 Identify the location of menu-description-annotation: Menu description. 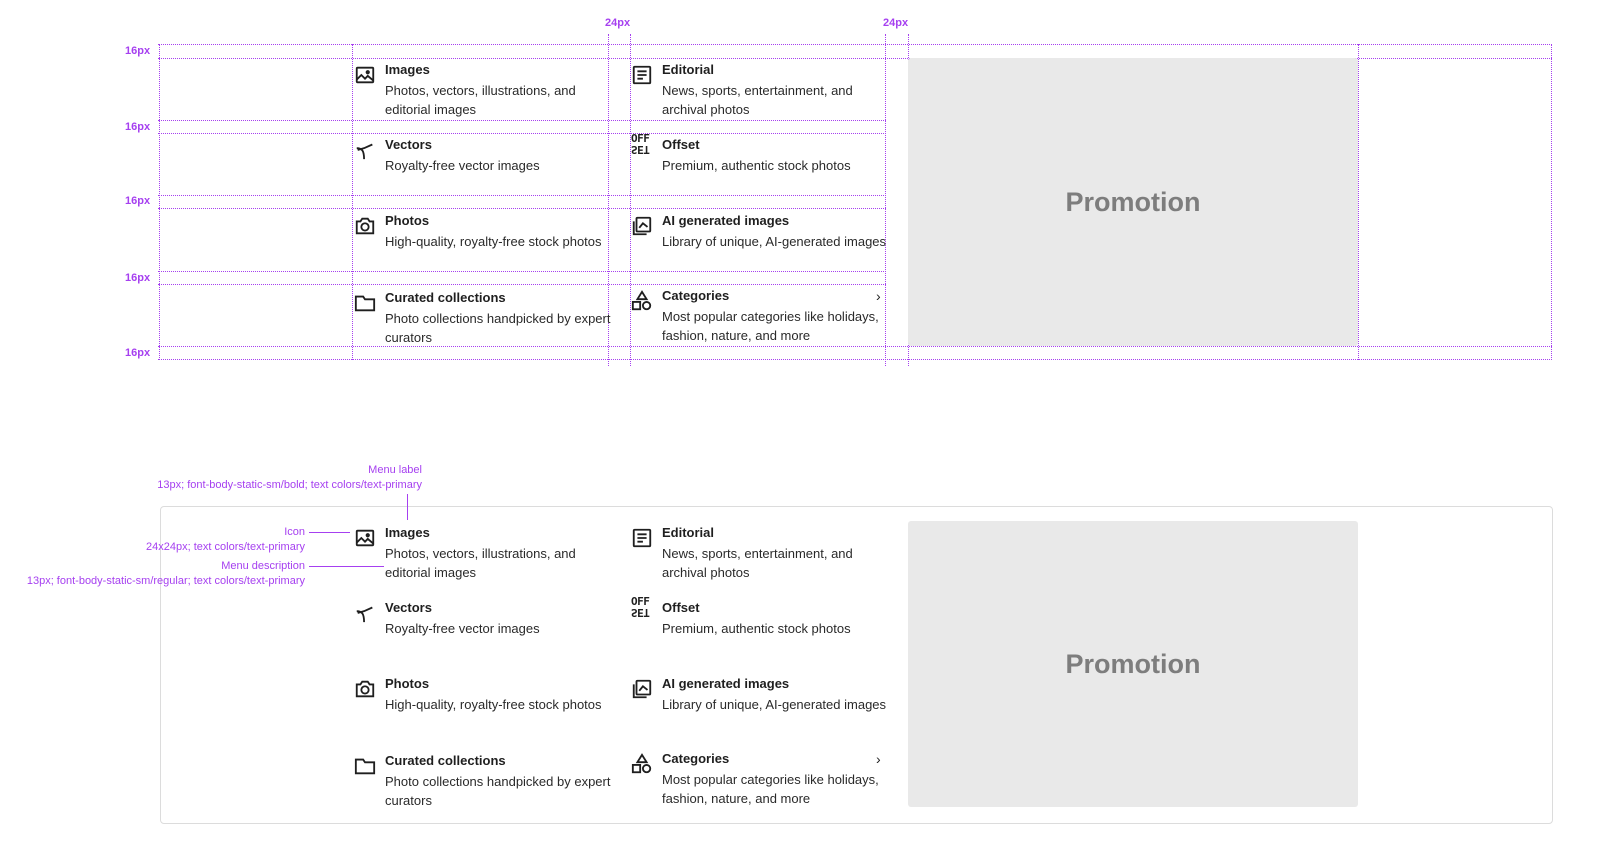
(263, 566).